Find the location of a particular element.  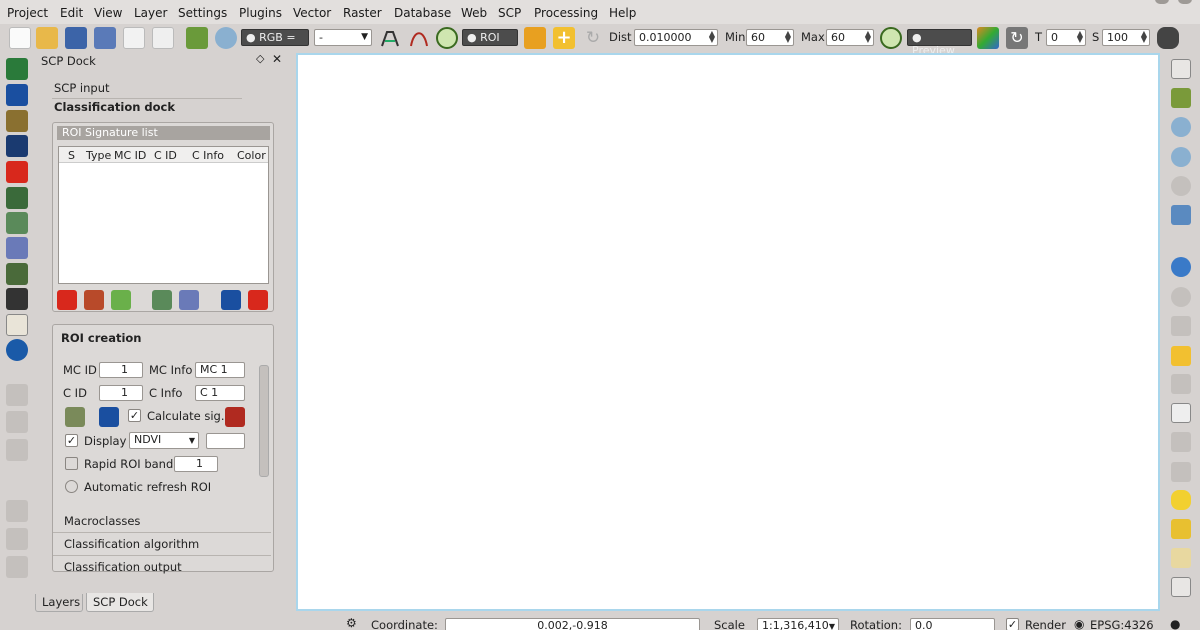

save-edits-icon is located at coordinates (17, 450).